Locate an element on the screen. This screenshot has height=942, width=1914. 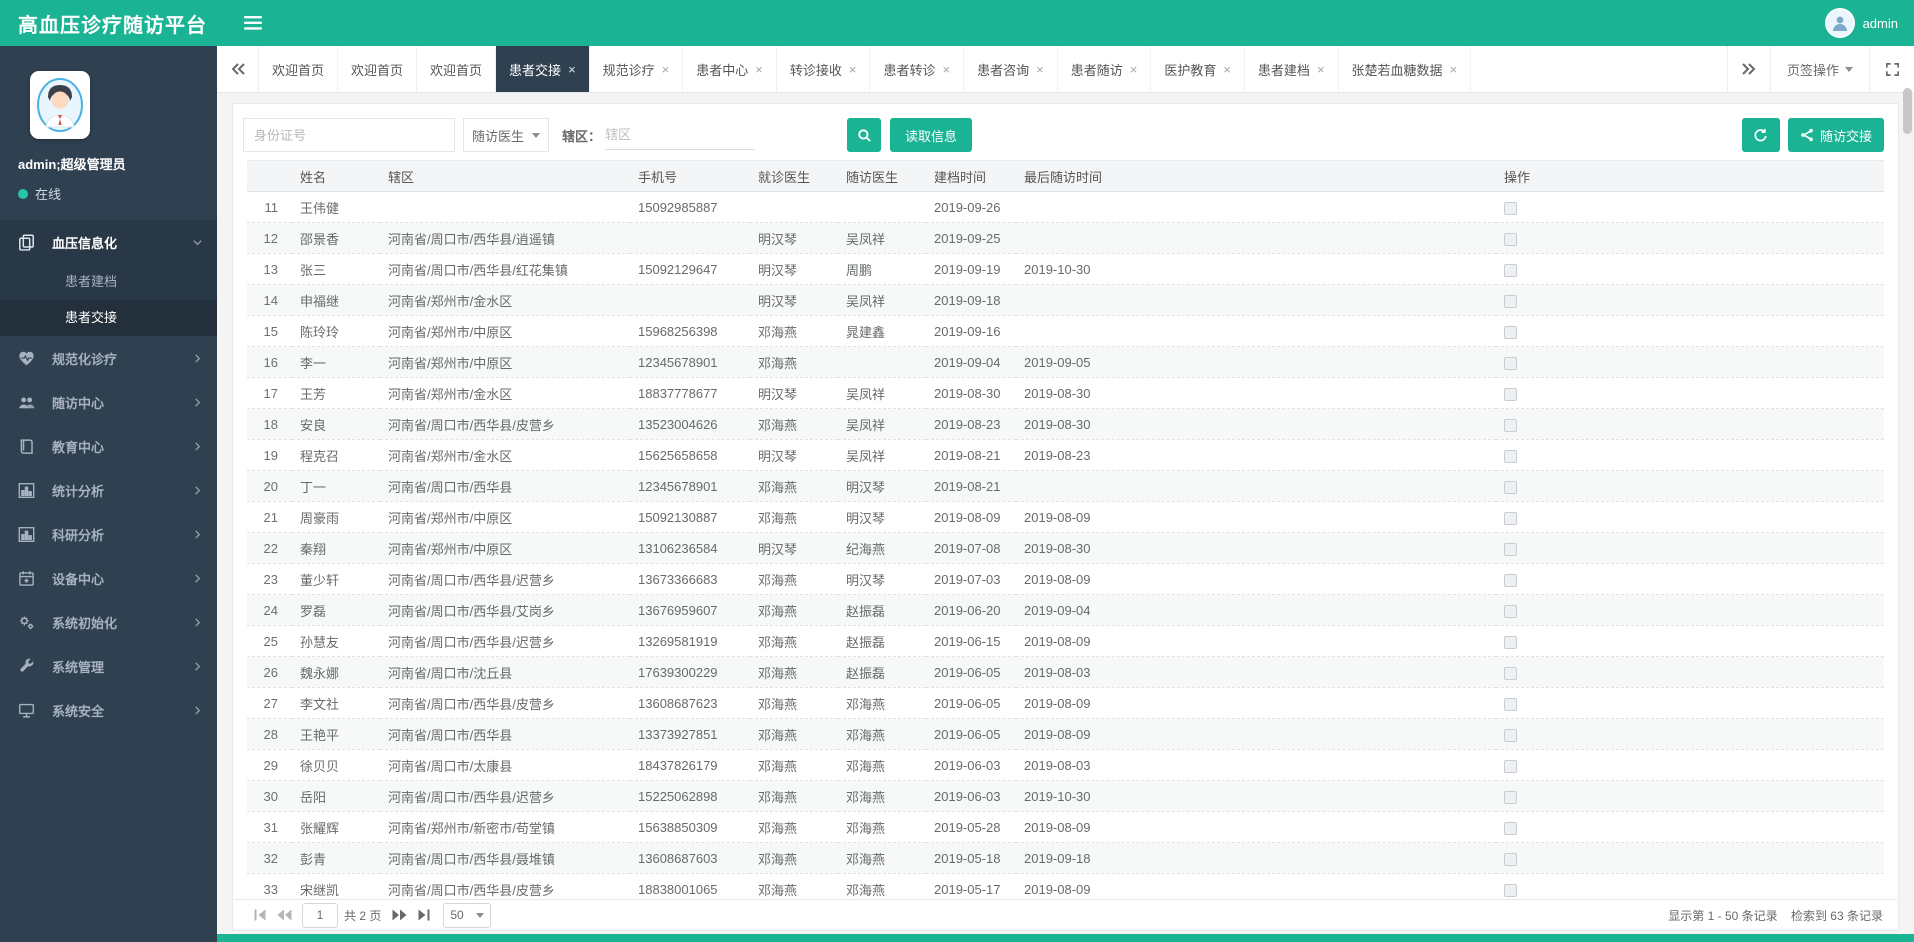
column-header: 最后随访时间 is located at coordinates (1256, 176).